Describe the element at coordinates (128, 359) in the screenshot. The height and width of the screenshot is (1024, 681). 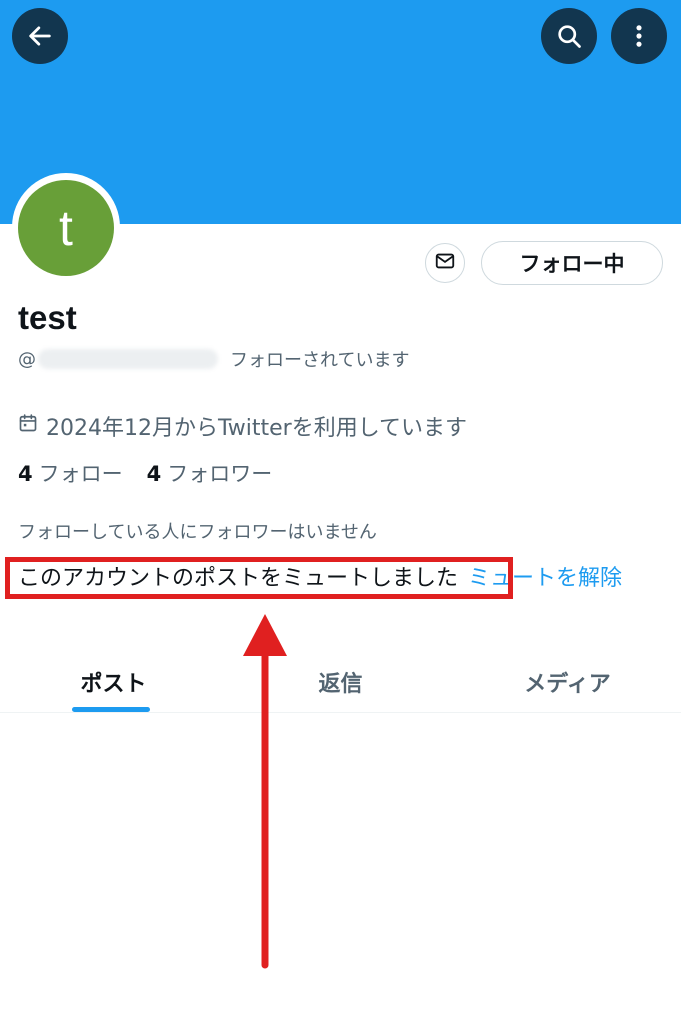
I see `blurred-handle` at that location.